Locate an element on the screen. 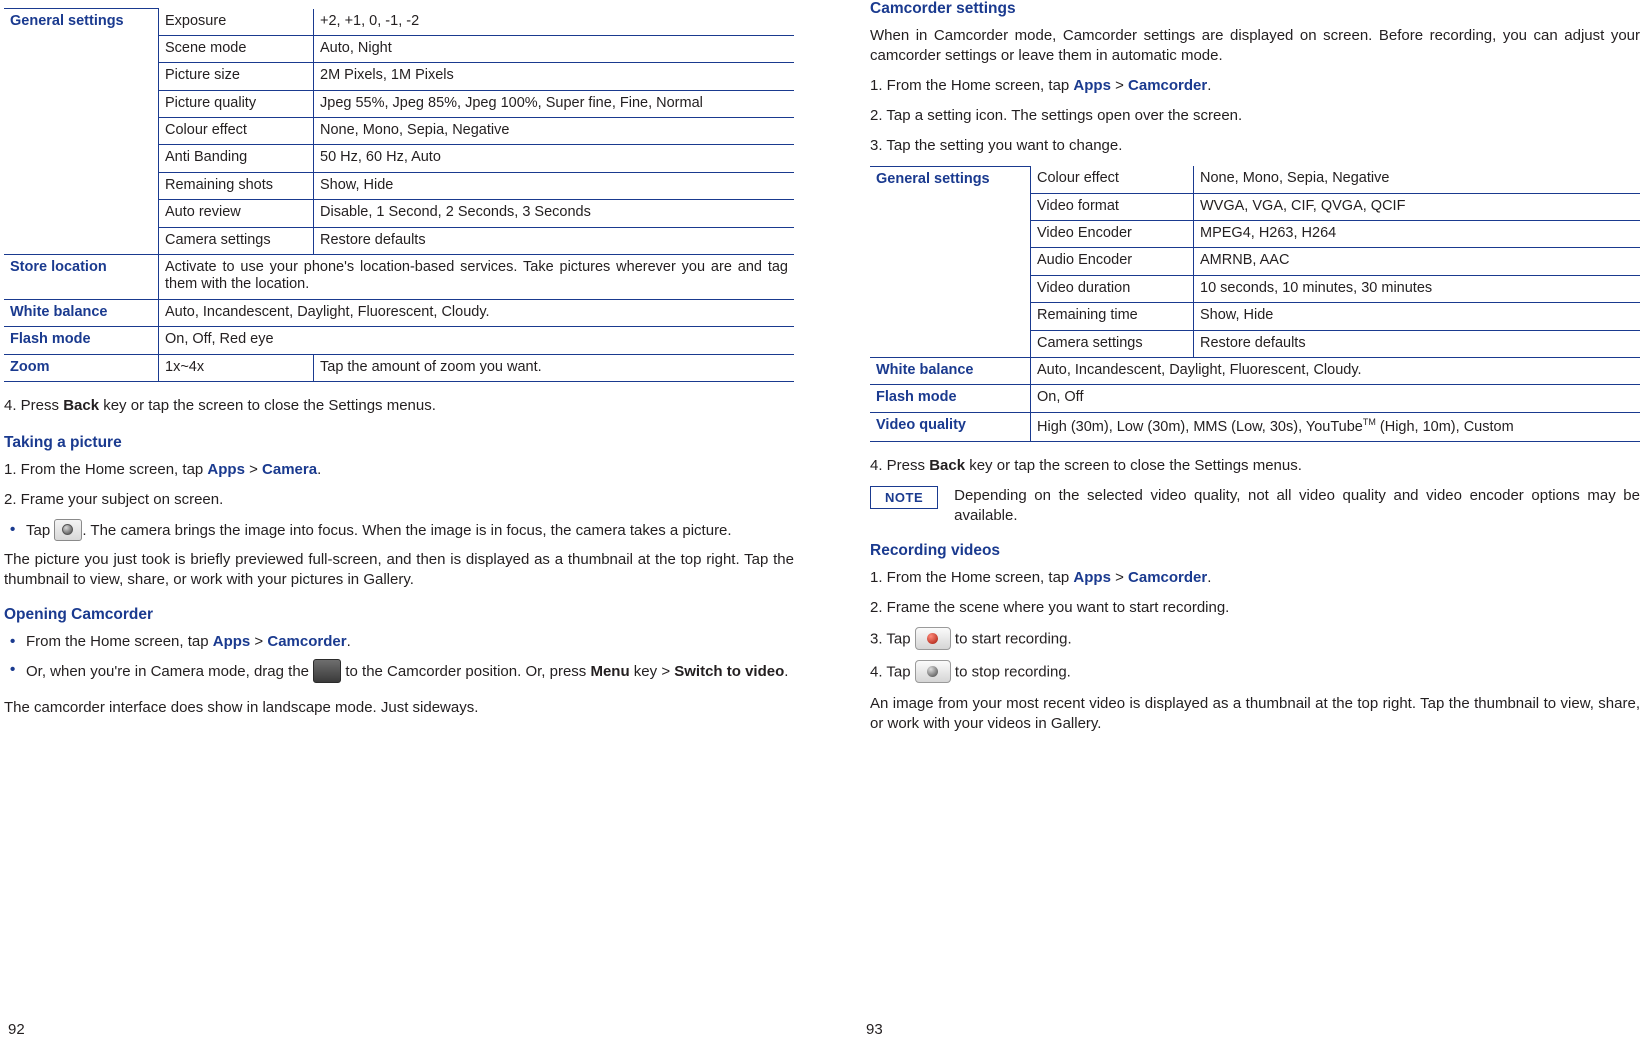 This screenshot has width=1647, height=1048. setting-value: +2, +1, 0, -1, -2 is located at coordinates (553, 22).